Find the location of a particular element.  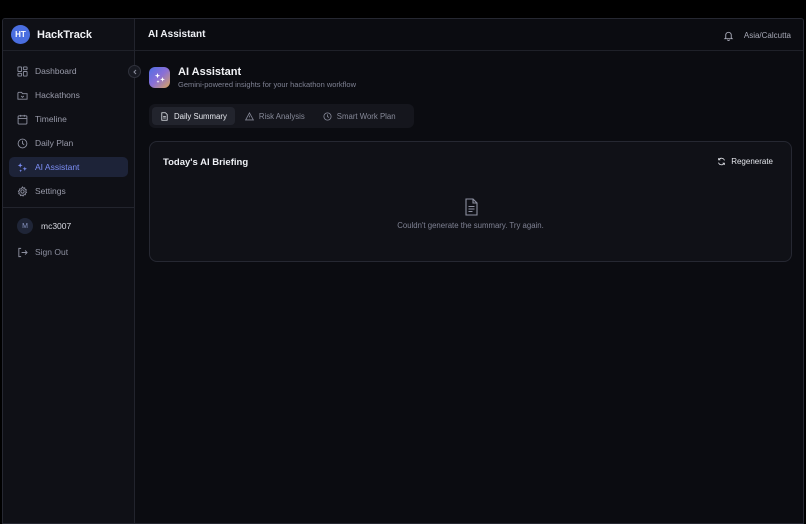

sign-out-button: Sign Out is located at coordinates (68, 252).